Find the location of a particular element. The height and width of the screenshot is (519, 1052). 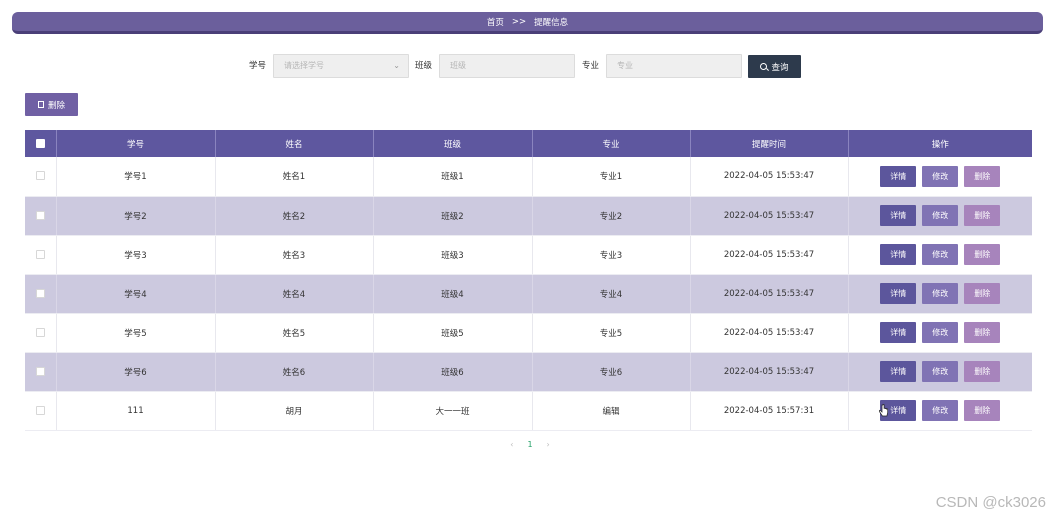

column-header: 班级 is located at coordinates (453, 143).